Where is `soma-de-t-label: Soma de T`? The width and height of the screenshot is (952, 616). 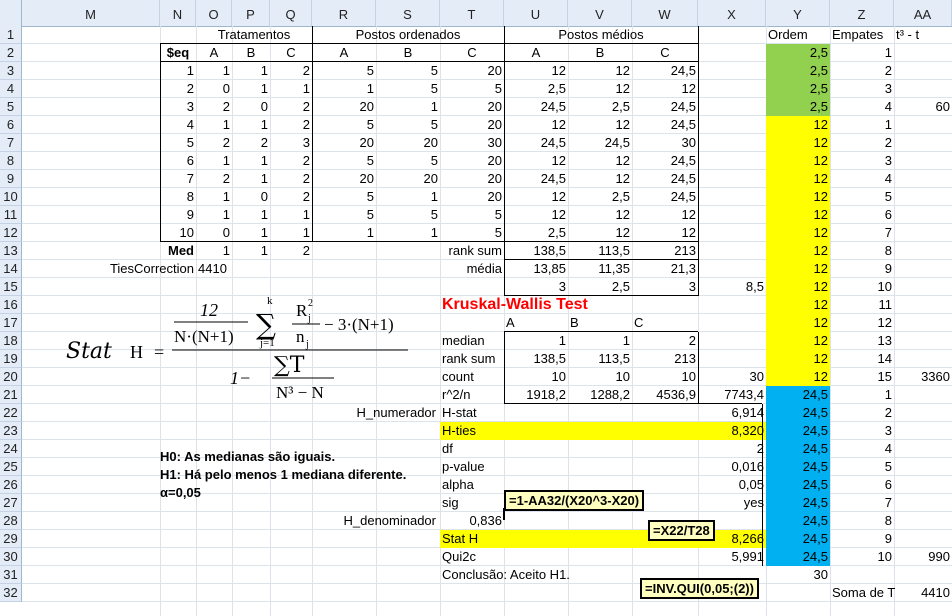
soma-de-t-label: Soma de T is located at coordinates (862, 593).